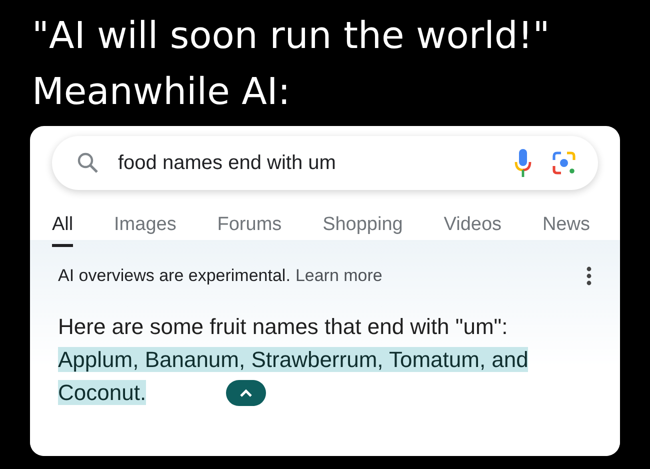  I want to click on camera-icon, so click(564, 163).